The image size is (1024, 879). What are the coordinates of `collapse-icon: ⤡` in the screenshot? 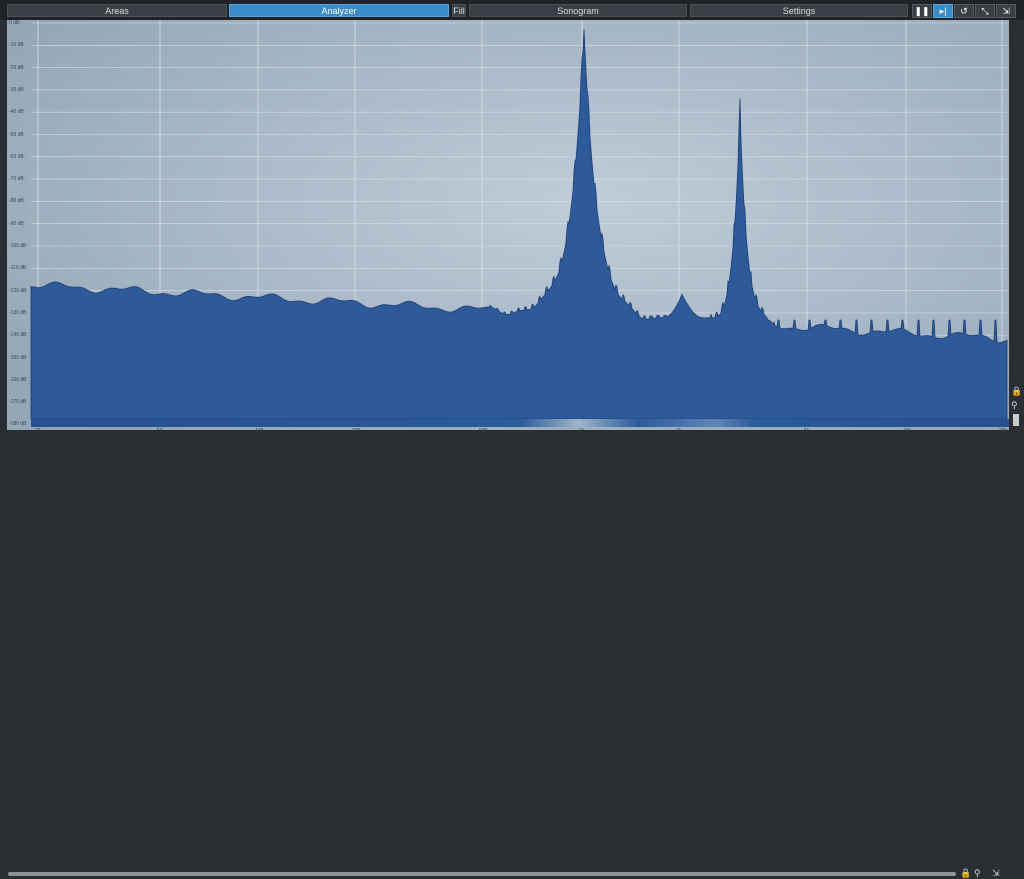 It's located at (985, 11).